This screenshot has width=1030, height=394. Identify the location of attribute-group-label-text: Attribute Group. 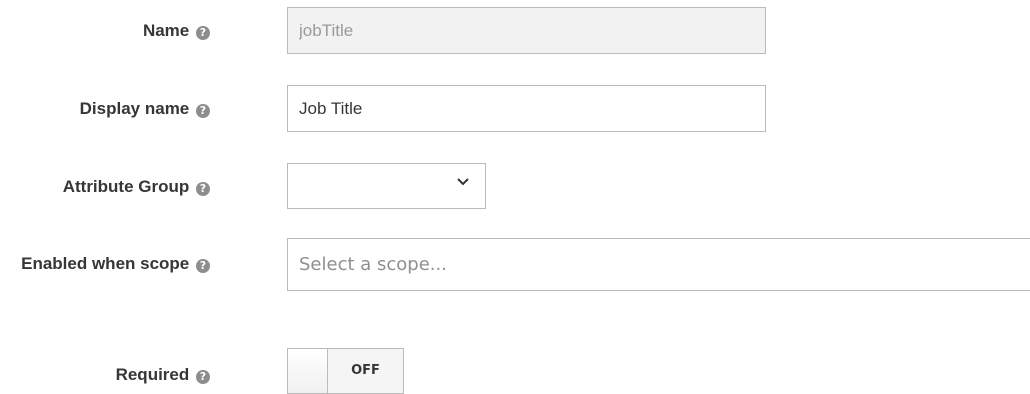
(126, 186).